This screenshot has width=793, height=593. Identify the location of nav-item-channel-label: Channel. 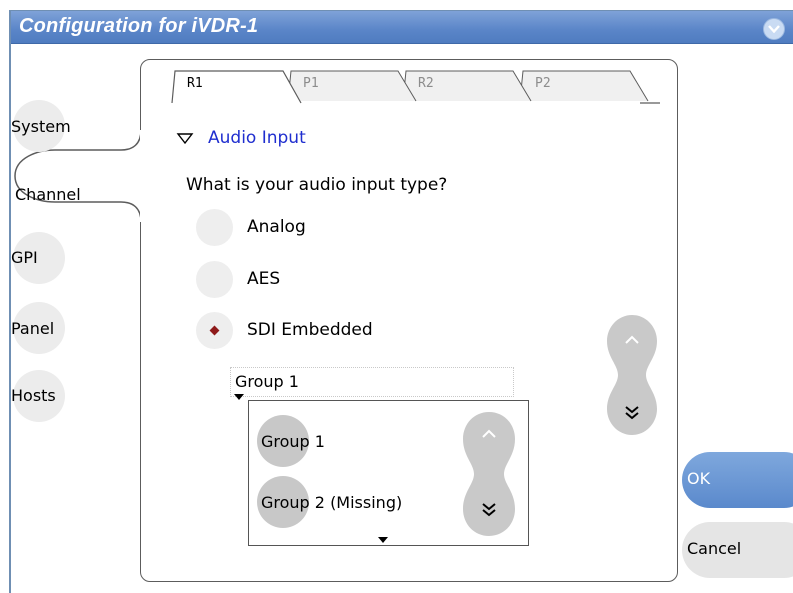
(48, 194).